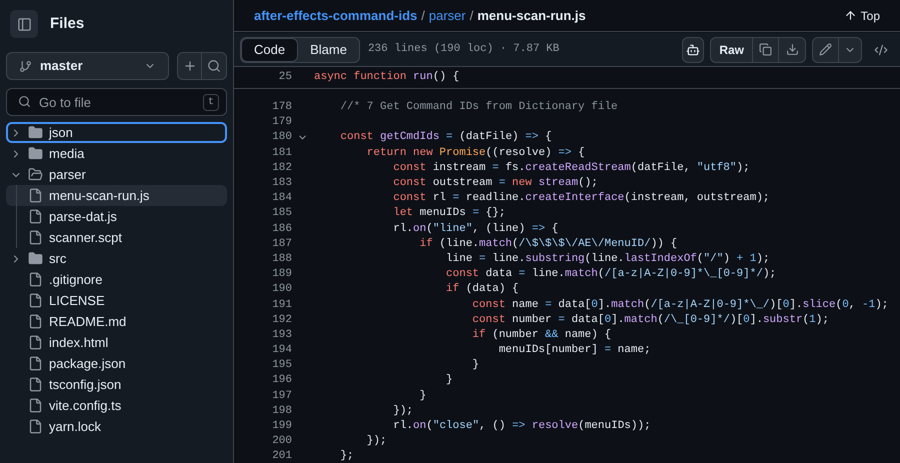 This screenshot has height=463, width=900. I want to click on code-token: {, so click(554, 228).